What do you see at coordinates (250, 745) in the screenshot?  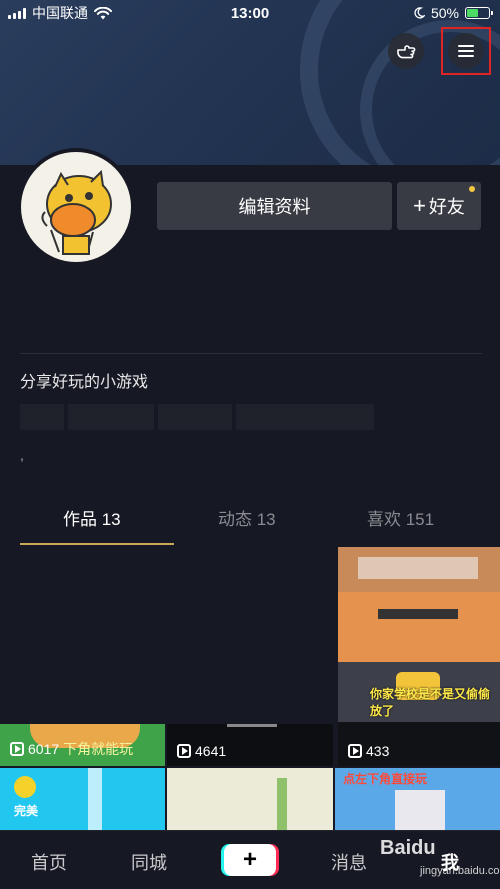 I see `video-tile: 4641` at bounding box center [250, 745].